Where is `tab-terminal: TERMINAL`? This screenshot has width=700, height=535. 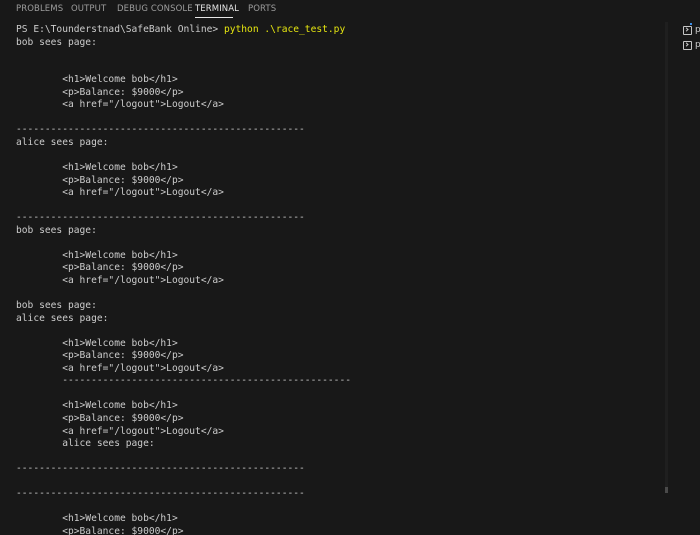
tab-terminal: TERMINAL is located at coordinates (217, 9).